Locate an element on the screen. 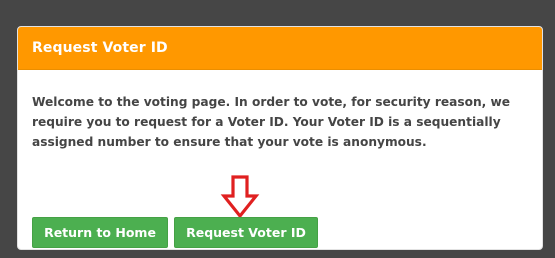 The width and height of the screenshot is (555, 258). arrow-down-outline-icon is located at coordinates (240, 197).